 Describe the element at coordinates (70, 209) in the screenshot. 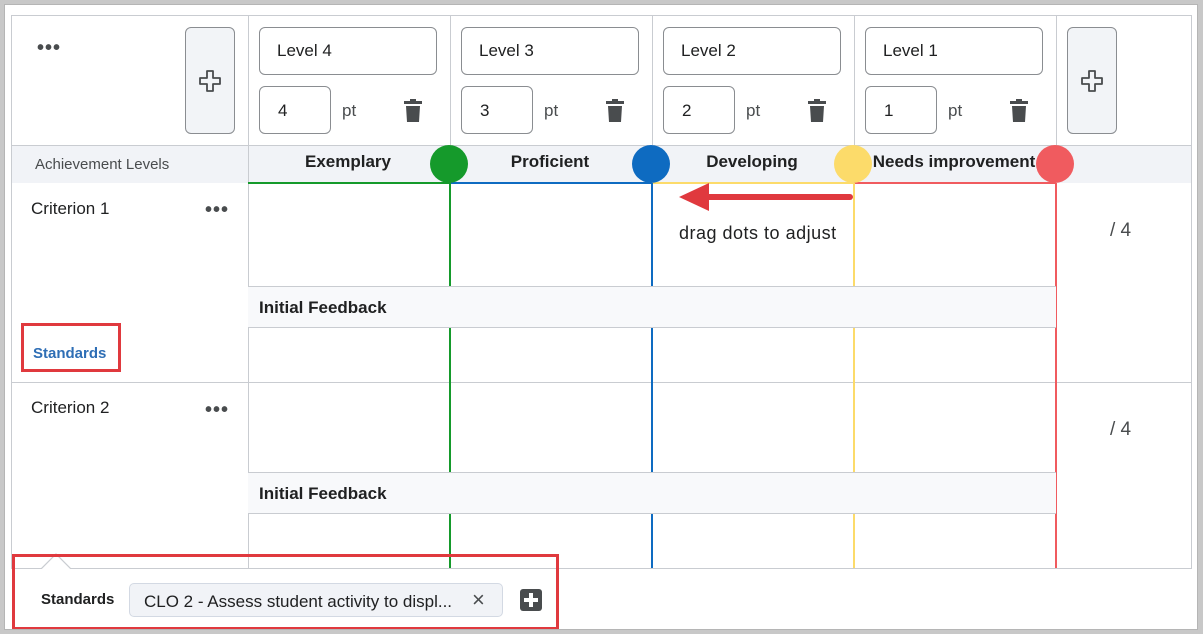

I see `criterion-1-name: Criterion 1` at that location.